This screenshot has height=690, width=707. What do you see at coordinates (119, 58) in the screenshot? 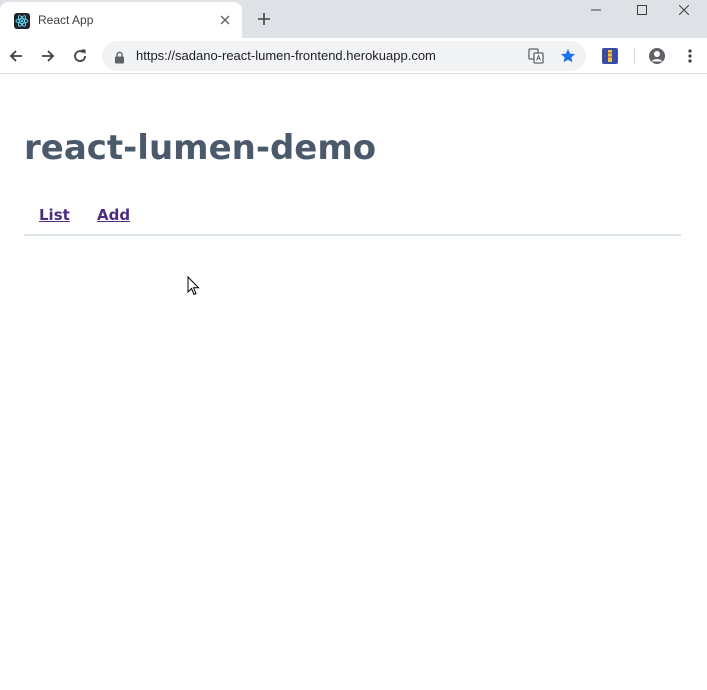
I see `lock-icon` at bounding box center [119, 58].